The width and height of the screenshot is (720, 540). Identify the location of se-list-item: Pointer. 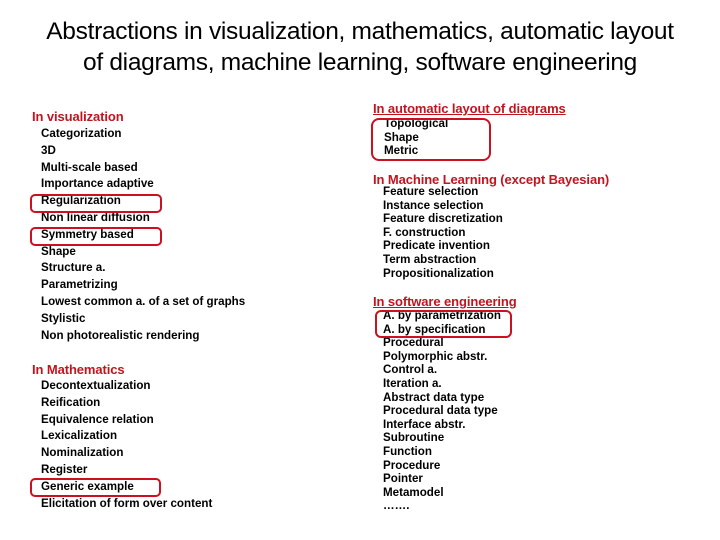
(403, 479).